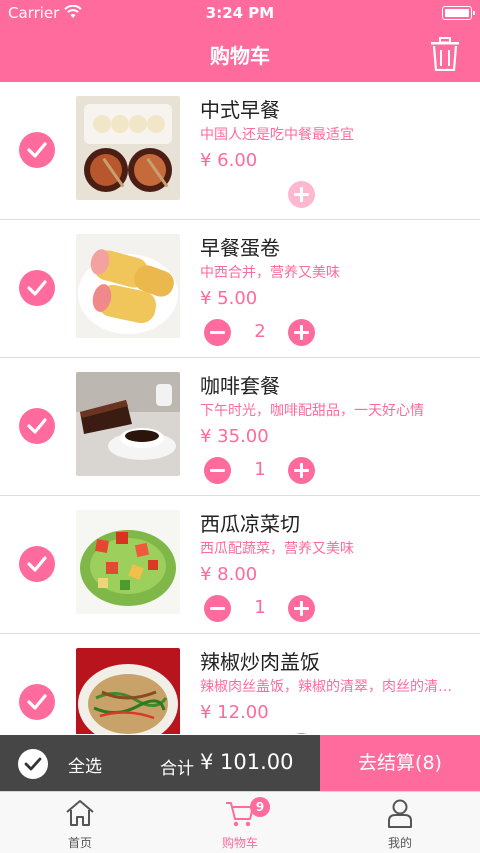 This screenshot has width=480, height=853. I want to click on cart-item: 辣椒炒肉盖饭 辣椒肉丝盖饭，辣椒的清翠，肉丝的清… ¥ 12.00, so click(240, 684).